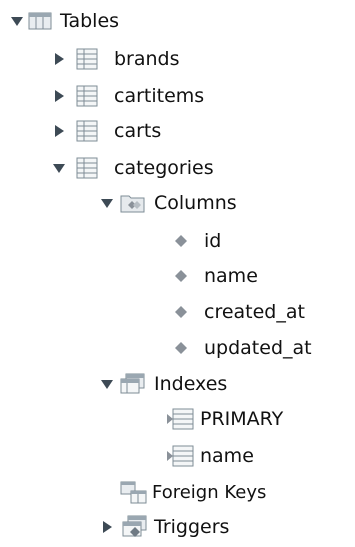 This screenshot has height=547, width=355. What do you see at coordinates (90, 21) in the screenshot?
I see `tree-node-label: Tables` at bounding box center [90, 21].